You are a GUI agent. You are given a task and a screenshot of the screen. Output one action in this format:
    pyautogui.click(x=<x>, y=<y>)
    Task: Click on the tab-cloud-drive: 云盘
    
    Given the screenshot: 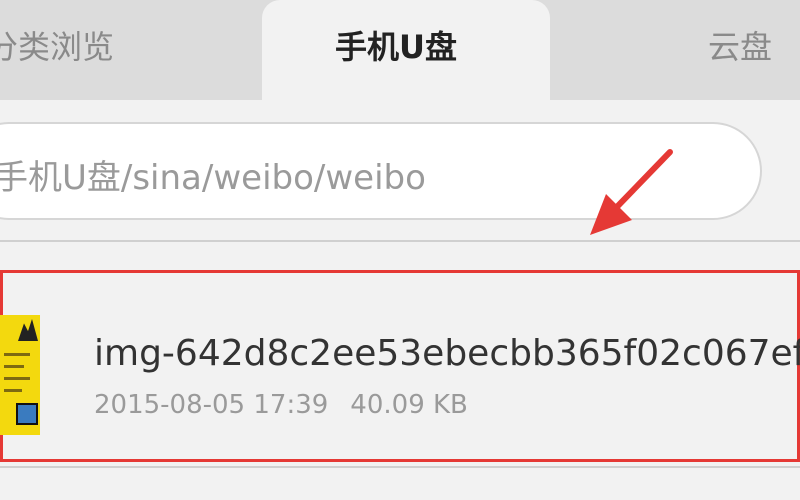 What is the action you would take?
    pyautogui.click(x=740, y=45)
    